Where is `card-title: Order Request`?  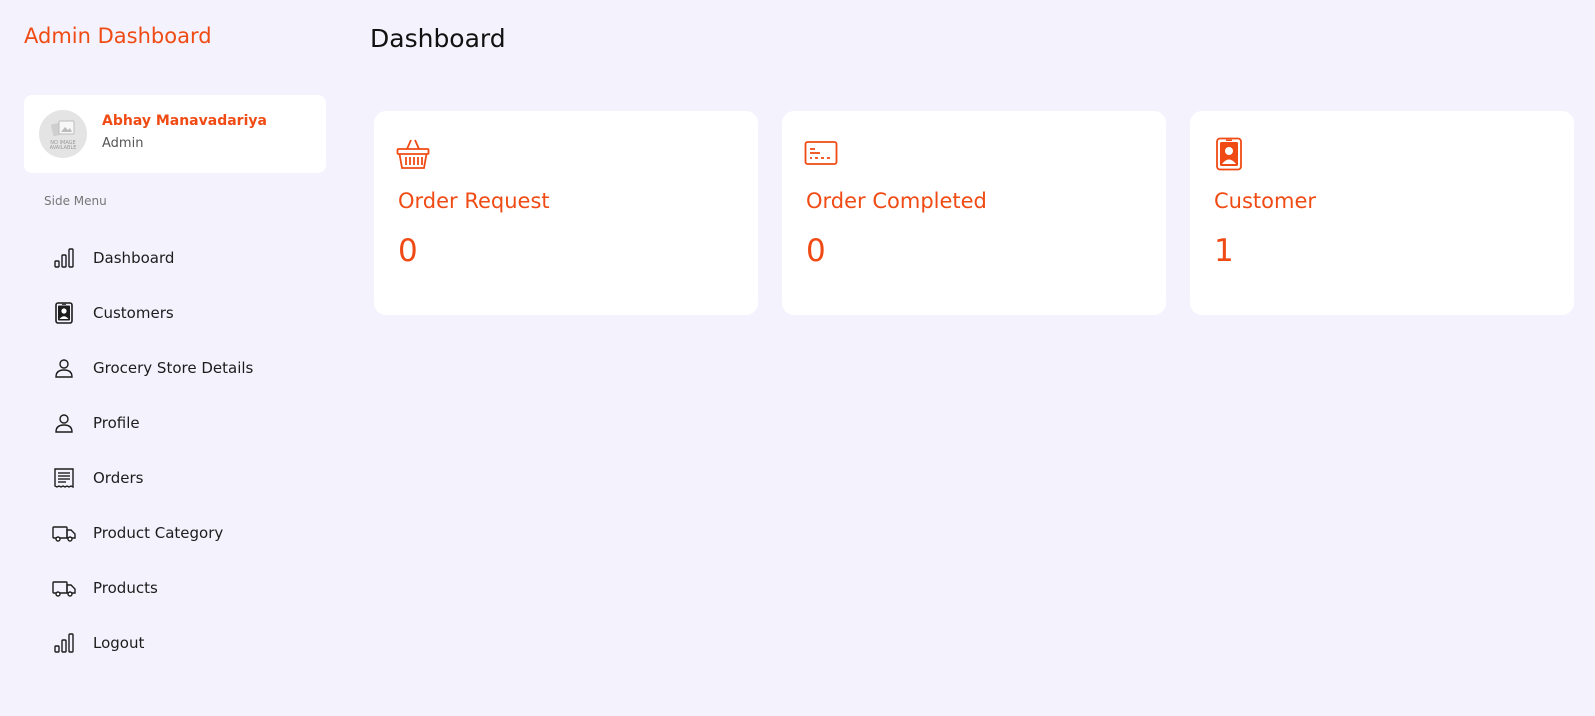 card-title: Order Request is located at coordinates (474, 201).